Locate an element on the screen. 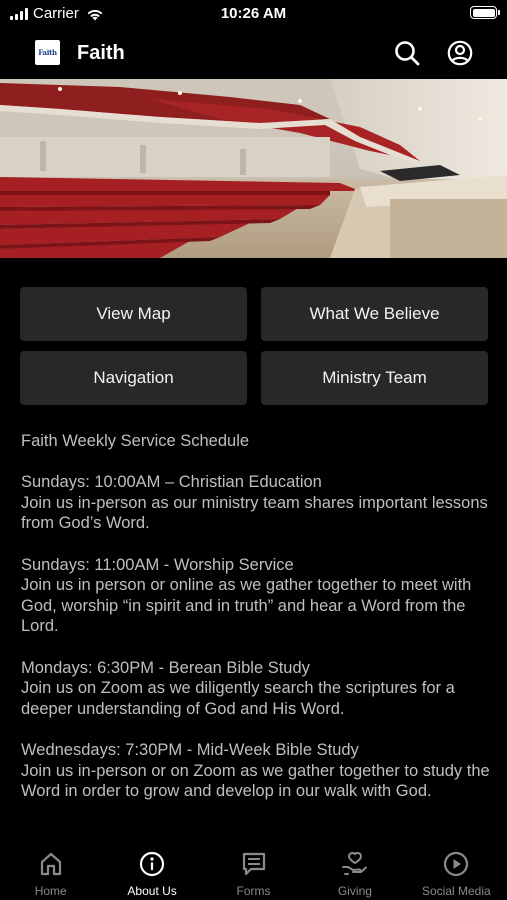 This screenshot has width=507, height=900. tab-home: Home is located at coordinates (50, 869).